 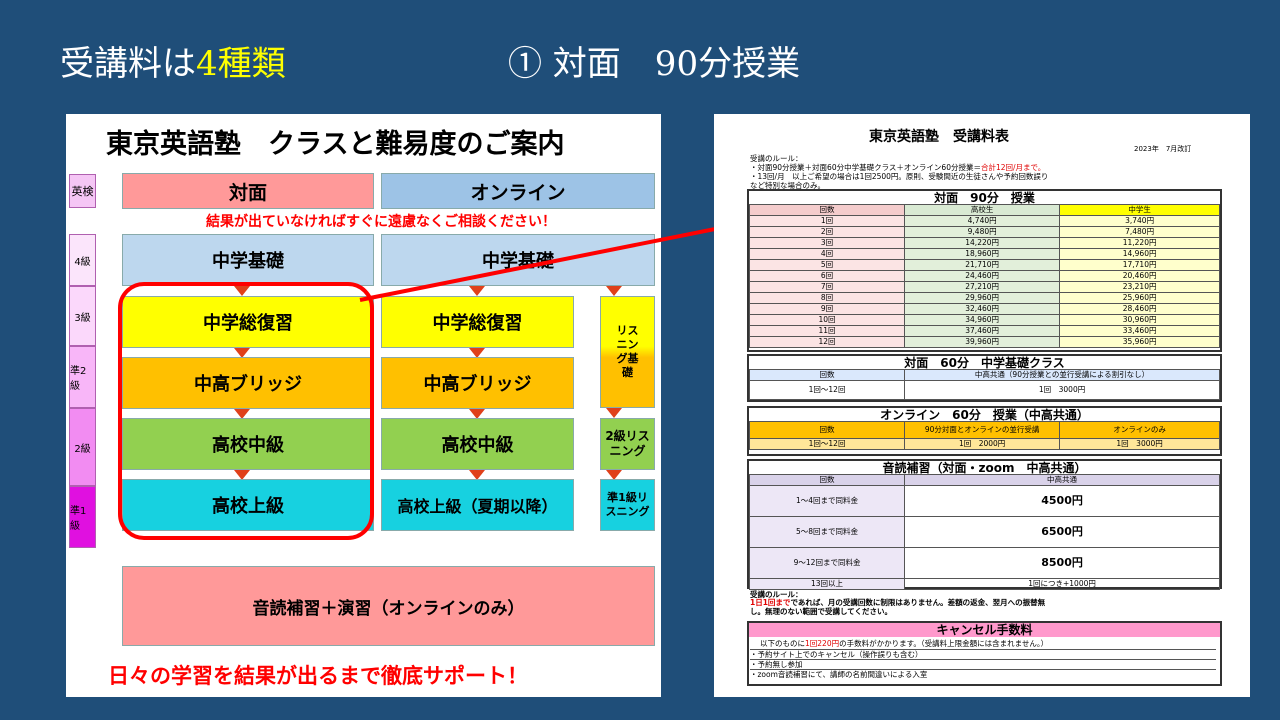 What do you see at coordinates (984, 415) in the screenshot?
I see `online-60-title: オンライン 60分 授業（中高共通）` at bounding box center [984, 415].